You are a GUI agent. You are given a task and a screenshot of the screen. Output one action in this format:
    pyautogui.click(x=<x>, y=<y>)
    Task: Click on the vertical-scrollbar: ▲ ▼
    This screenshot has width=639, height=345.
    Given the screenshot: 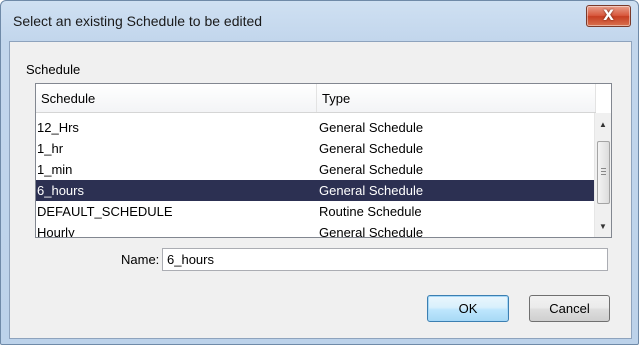 What is the action you would take?
    pyautogui.click(x=602, y=175)
    